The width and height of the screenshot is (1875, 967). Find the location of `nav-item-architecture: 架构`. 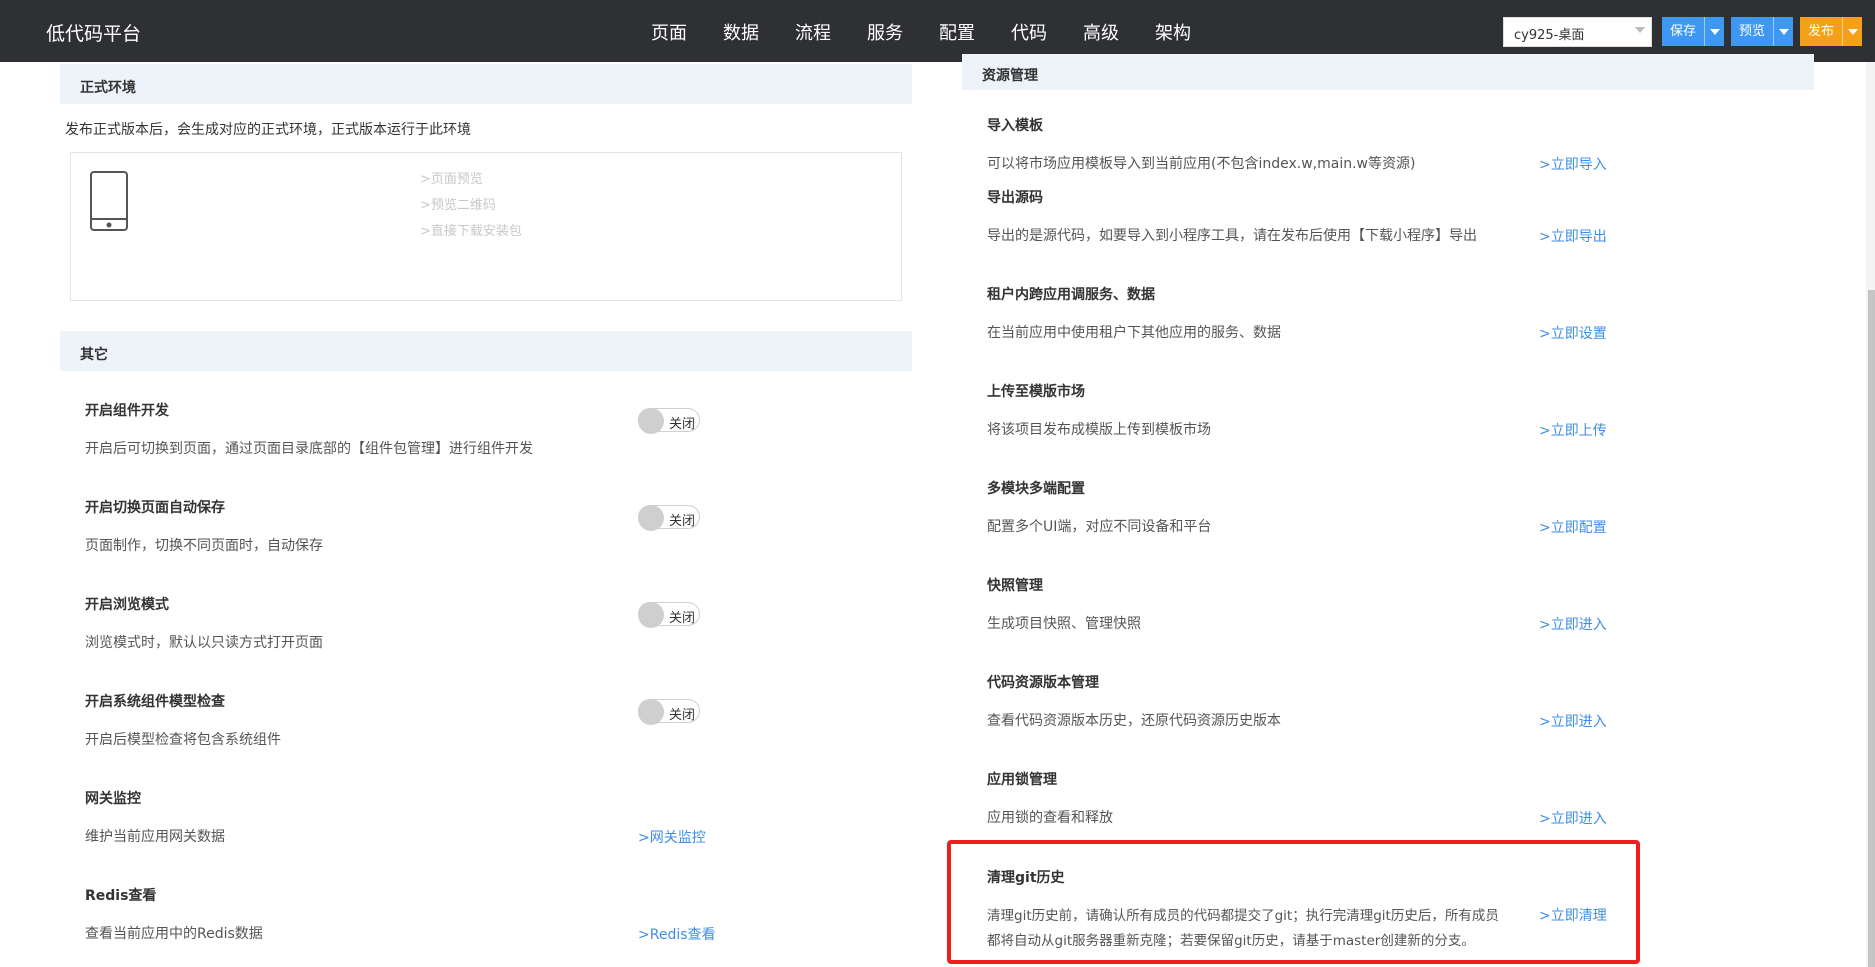

nav-item-architecture: 架构 is located at coordinates (1173, 32).